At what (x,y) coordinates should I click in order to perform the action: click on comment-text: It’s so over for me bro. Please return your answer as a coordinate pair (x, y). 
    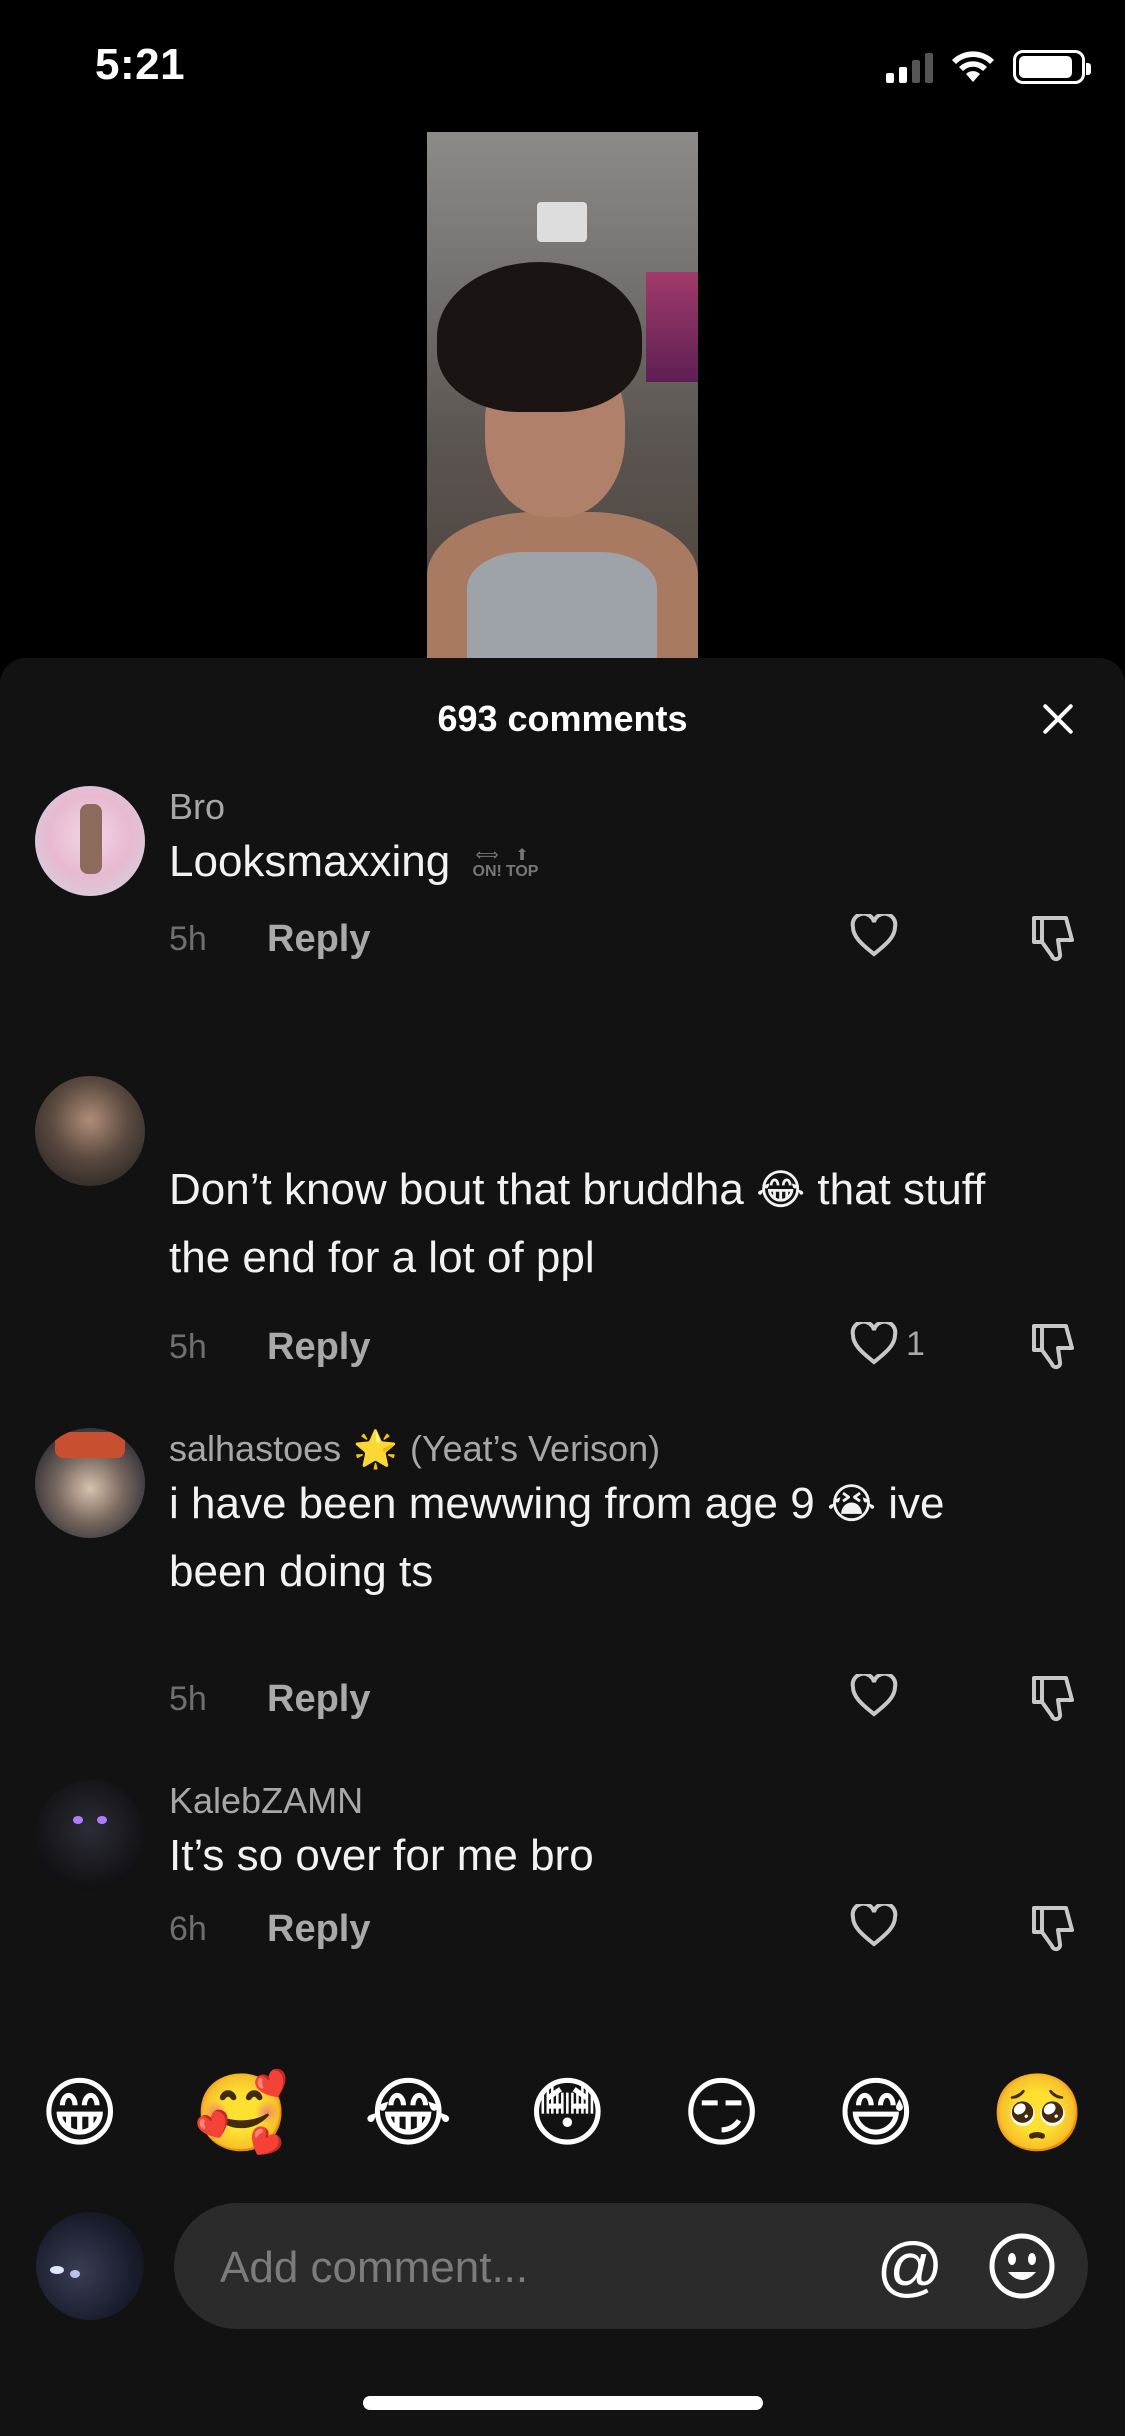
    Looking at the image, I should click on (381, 1855).